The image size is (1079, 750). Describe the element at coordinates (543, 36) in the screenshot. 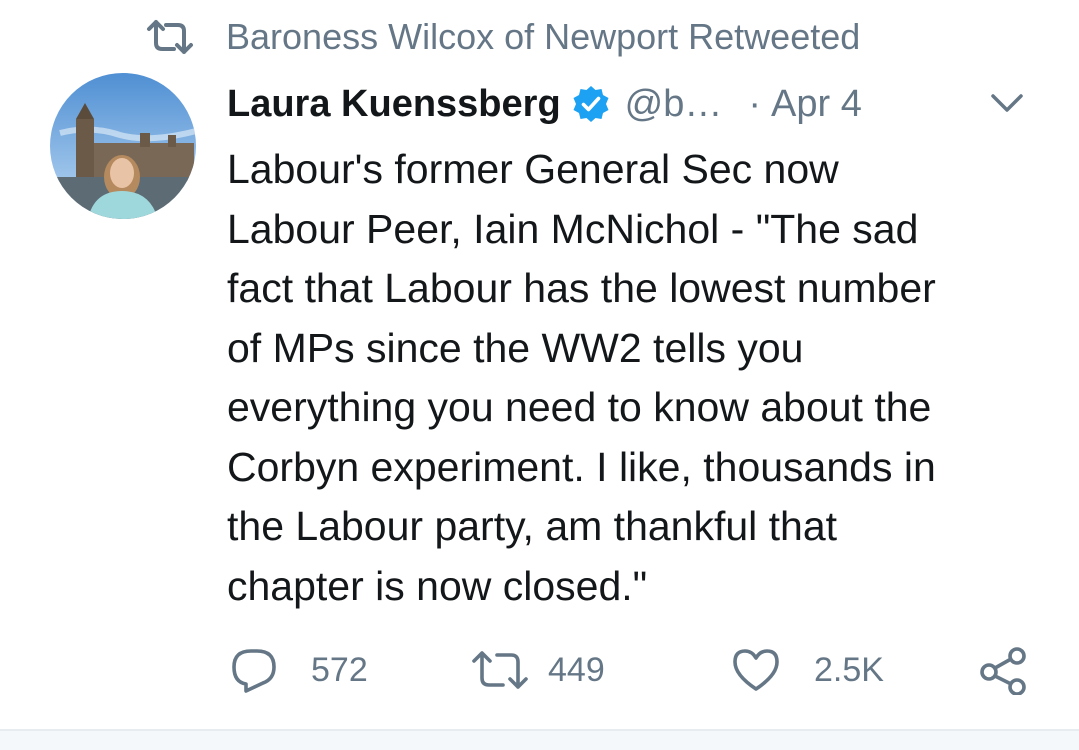

I see `retweet-context-text: Baroness Wilcox of Newport Retweeted` at that location.